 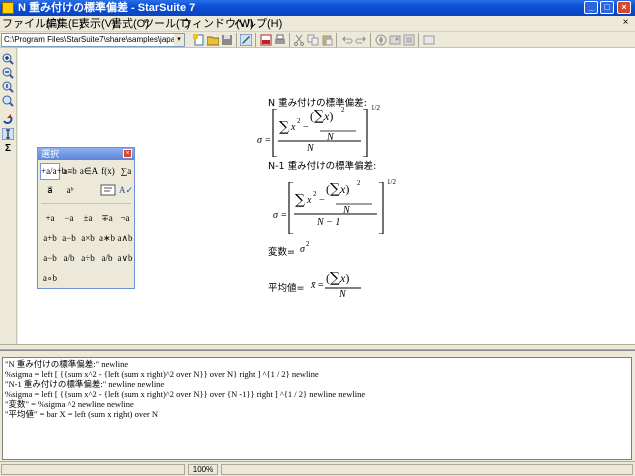 What do you see at coordinates (50, 218) in the screenshot?
I see `op-positive: +a` at bounding box center [50, 218].